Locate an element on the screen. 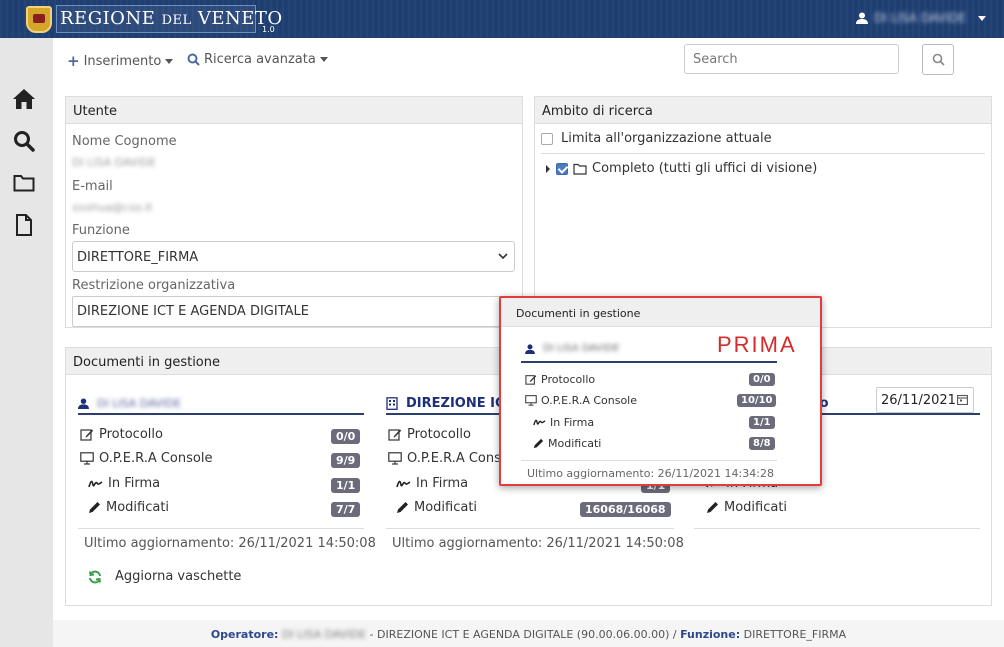  funzione-value: DIRETTORE_FIRMA is located at coordinates (138, 257).